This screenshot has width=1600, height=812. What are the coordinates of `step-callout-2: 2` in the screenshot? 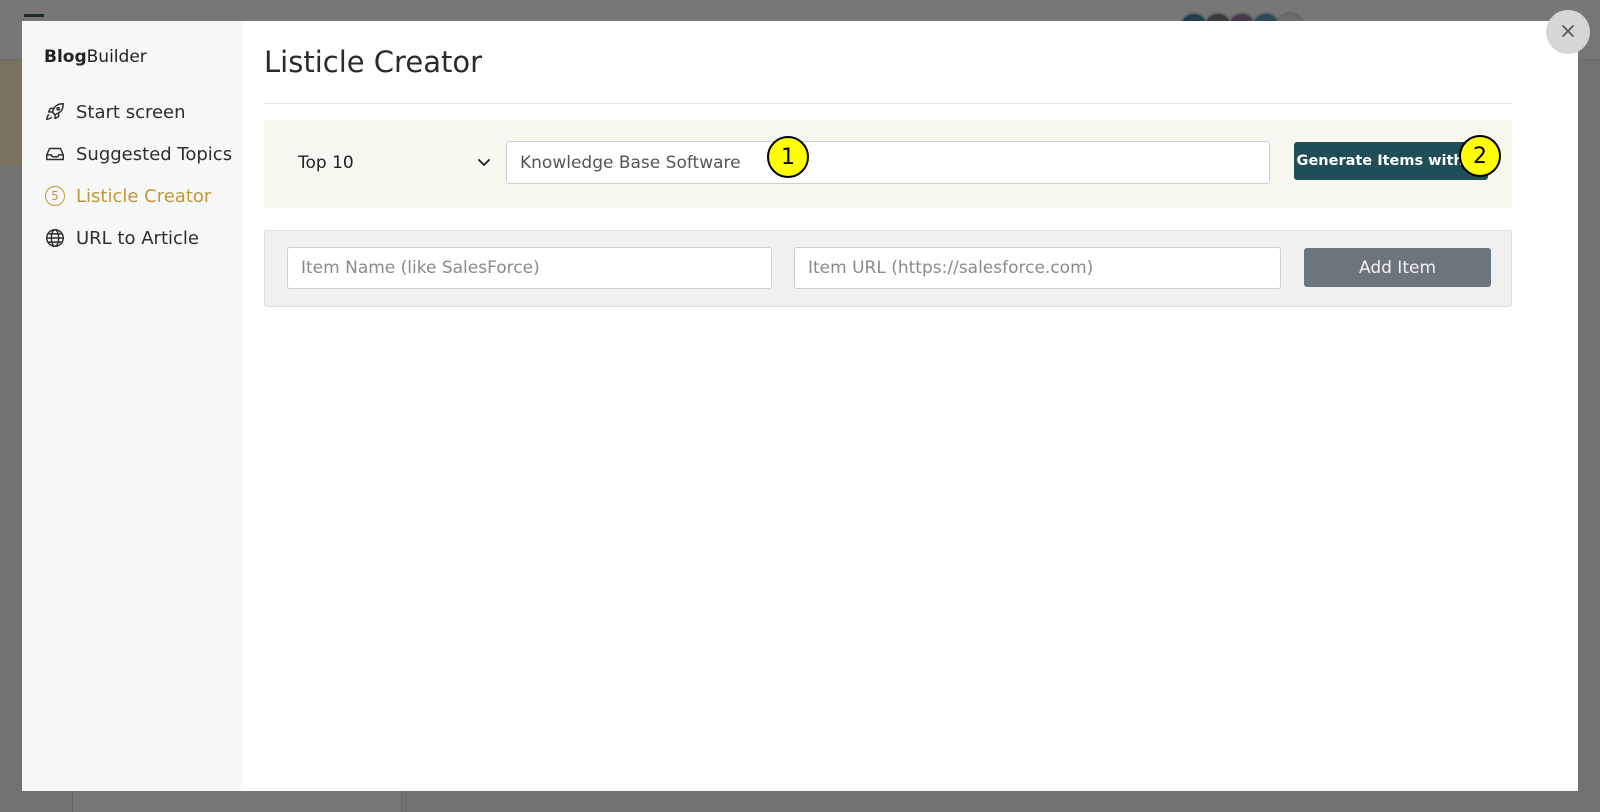 It's located at (1480, 156).